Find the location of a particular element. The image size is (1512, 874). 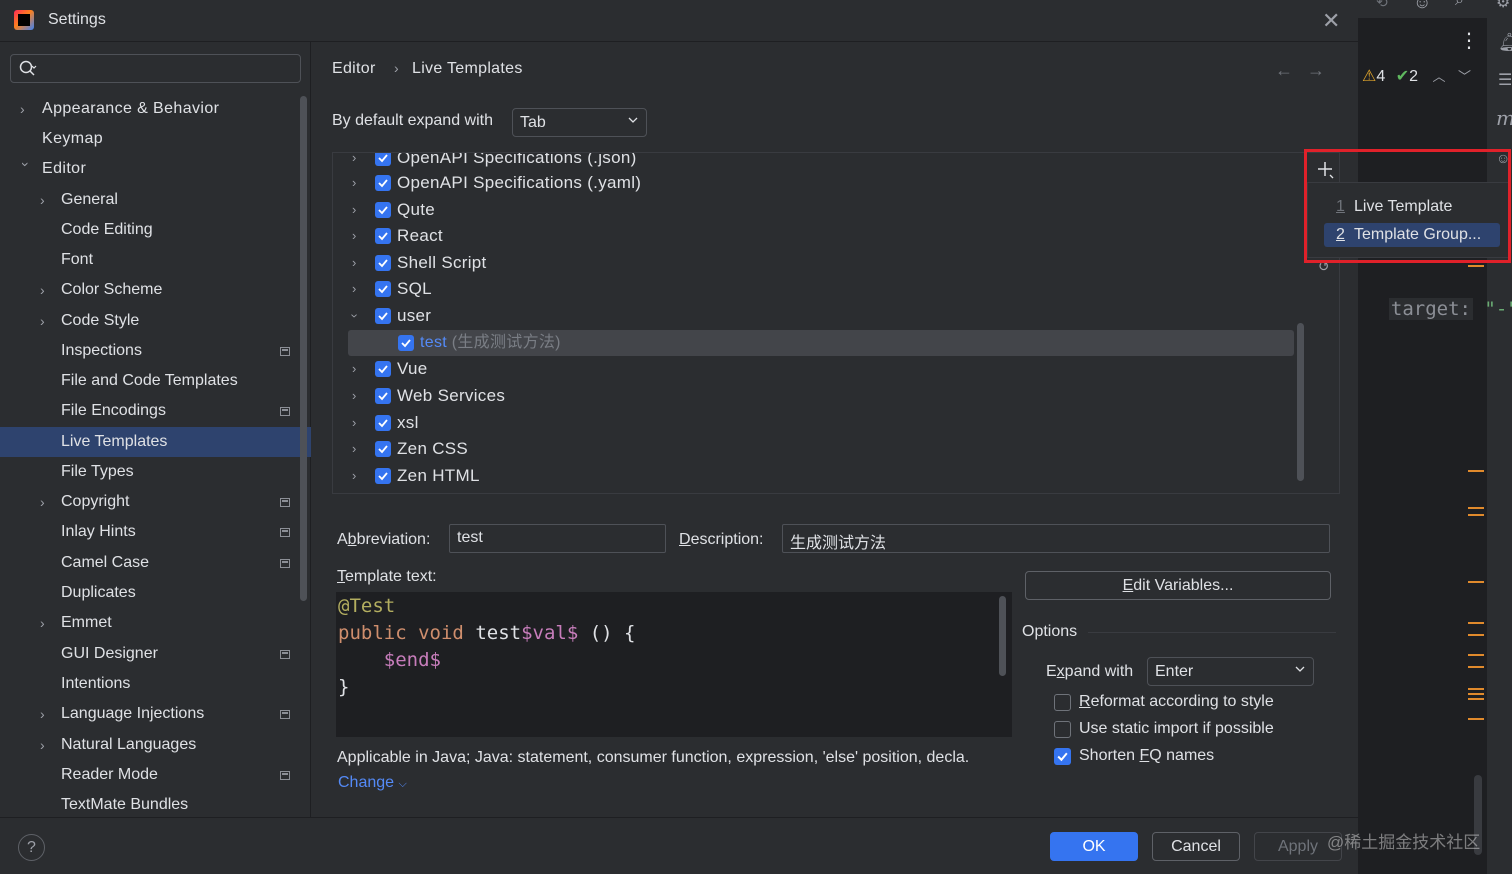

sidebar-item-editor: › Editor is located at coordinates (155, 169).